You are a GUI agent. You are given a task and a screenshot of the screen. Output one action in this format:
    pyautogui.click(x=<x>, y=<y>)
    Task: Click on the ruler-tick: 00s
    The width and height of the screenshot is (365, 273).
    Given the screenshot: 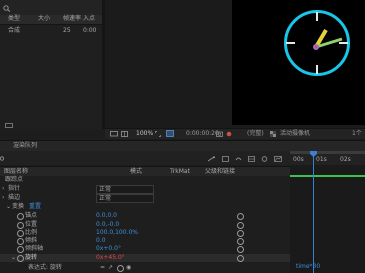 What is the action you would take?
    pyautogui.click(x=298, y=159)
    